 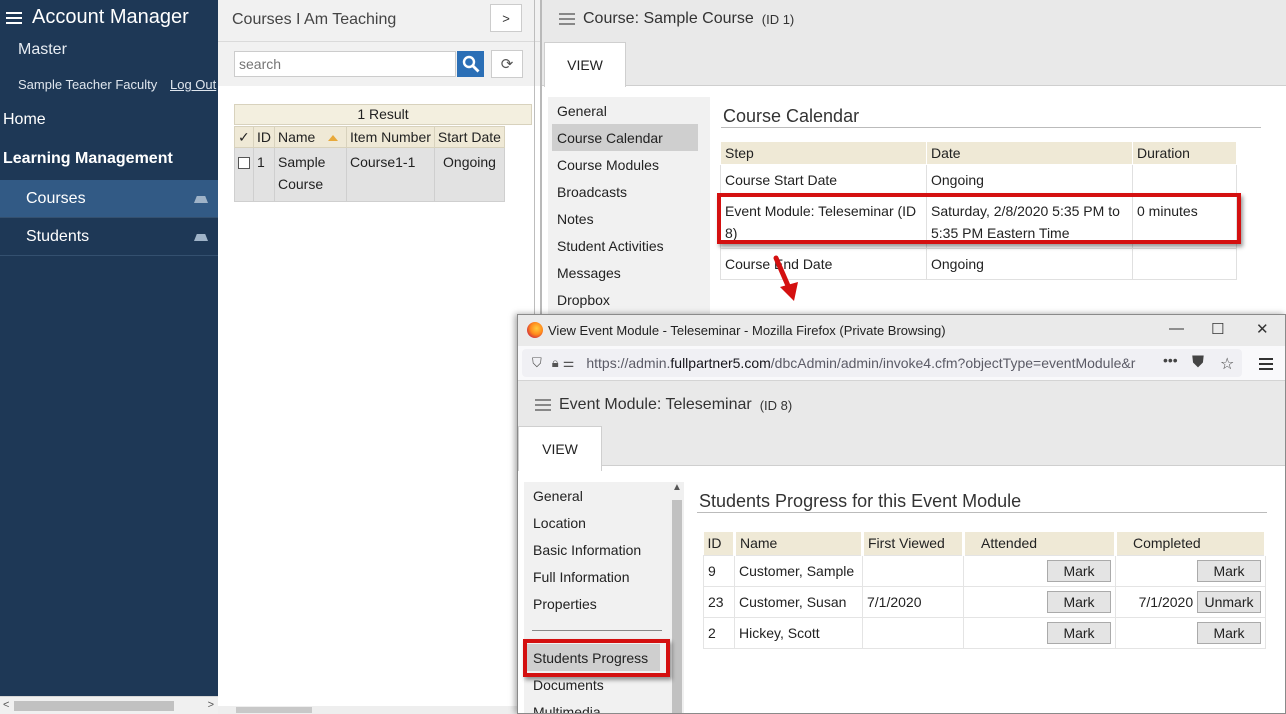 What do you see at coordinates (629, 245) in the screenshot?
I see `side-item-student-activities: Student Activities` at bounding box center [629, 245].